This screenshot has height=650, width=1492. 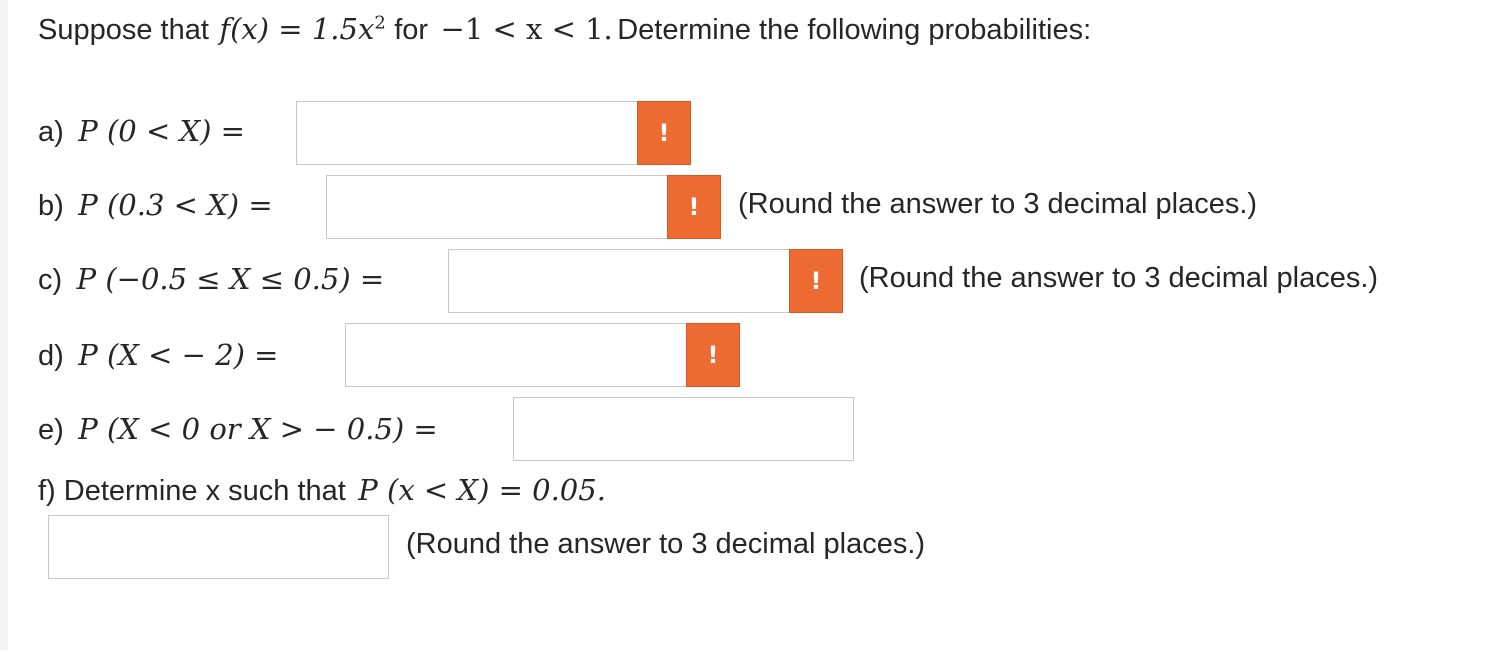 What do you see at coordinates (1119, 278) in the screenshot?
I see `part-c-rounding-note: (Round the answer to 3 decimal places.)` at bounding box center [1119, 278].